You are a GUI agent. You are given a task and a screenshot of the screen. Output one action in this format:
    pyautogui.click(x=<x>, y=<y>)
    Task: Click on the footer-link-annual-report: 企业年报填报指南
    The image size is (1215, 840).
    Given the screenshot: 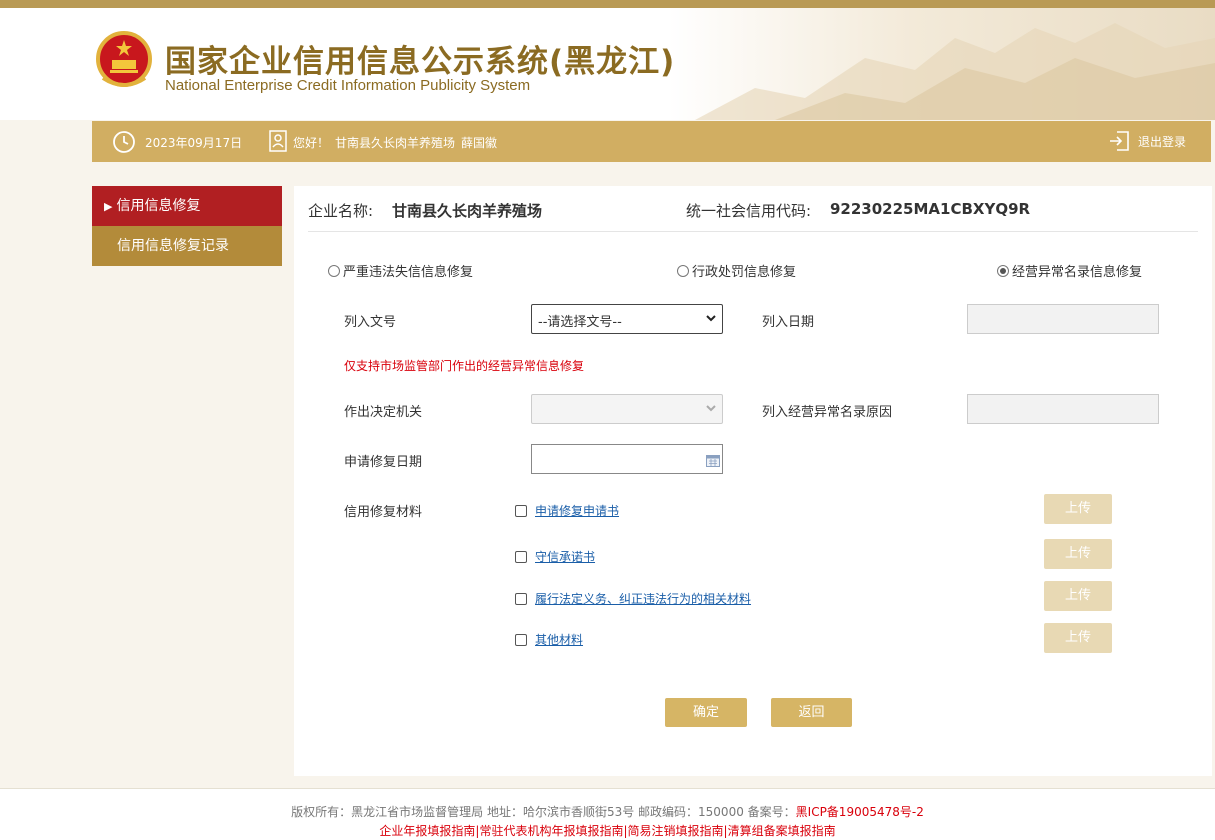 What is the action you would take?
    pyautogui.click(x=427, y=831)
    